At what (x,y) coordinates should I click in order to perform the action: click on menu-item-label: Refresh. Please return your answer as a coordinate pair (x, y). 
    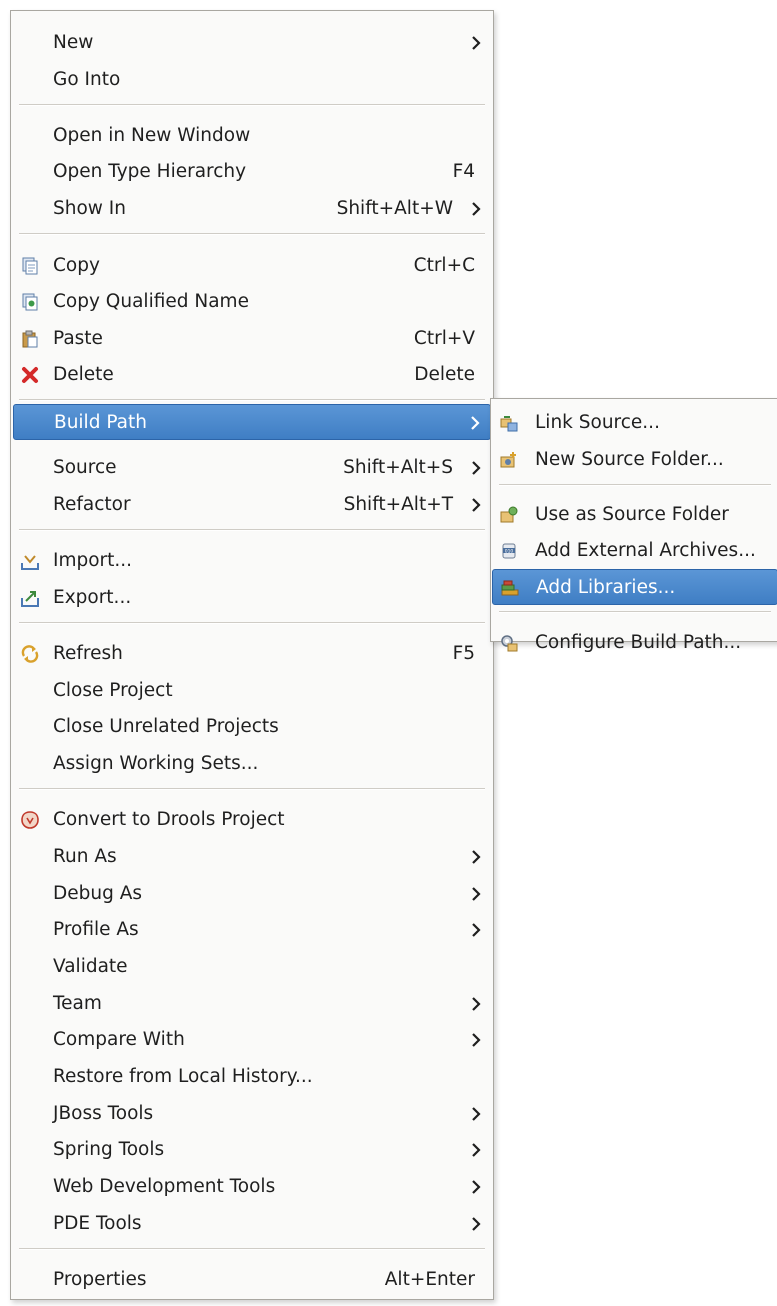
    Looking at the image, I should click on (88, 653).